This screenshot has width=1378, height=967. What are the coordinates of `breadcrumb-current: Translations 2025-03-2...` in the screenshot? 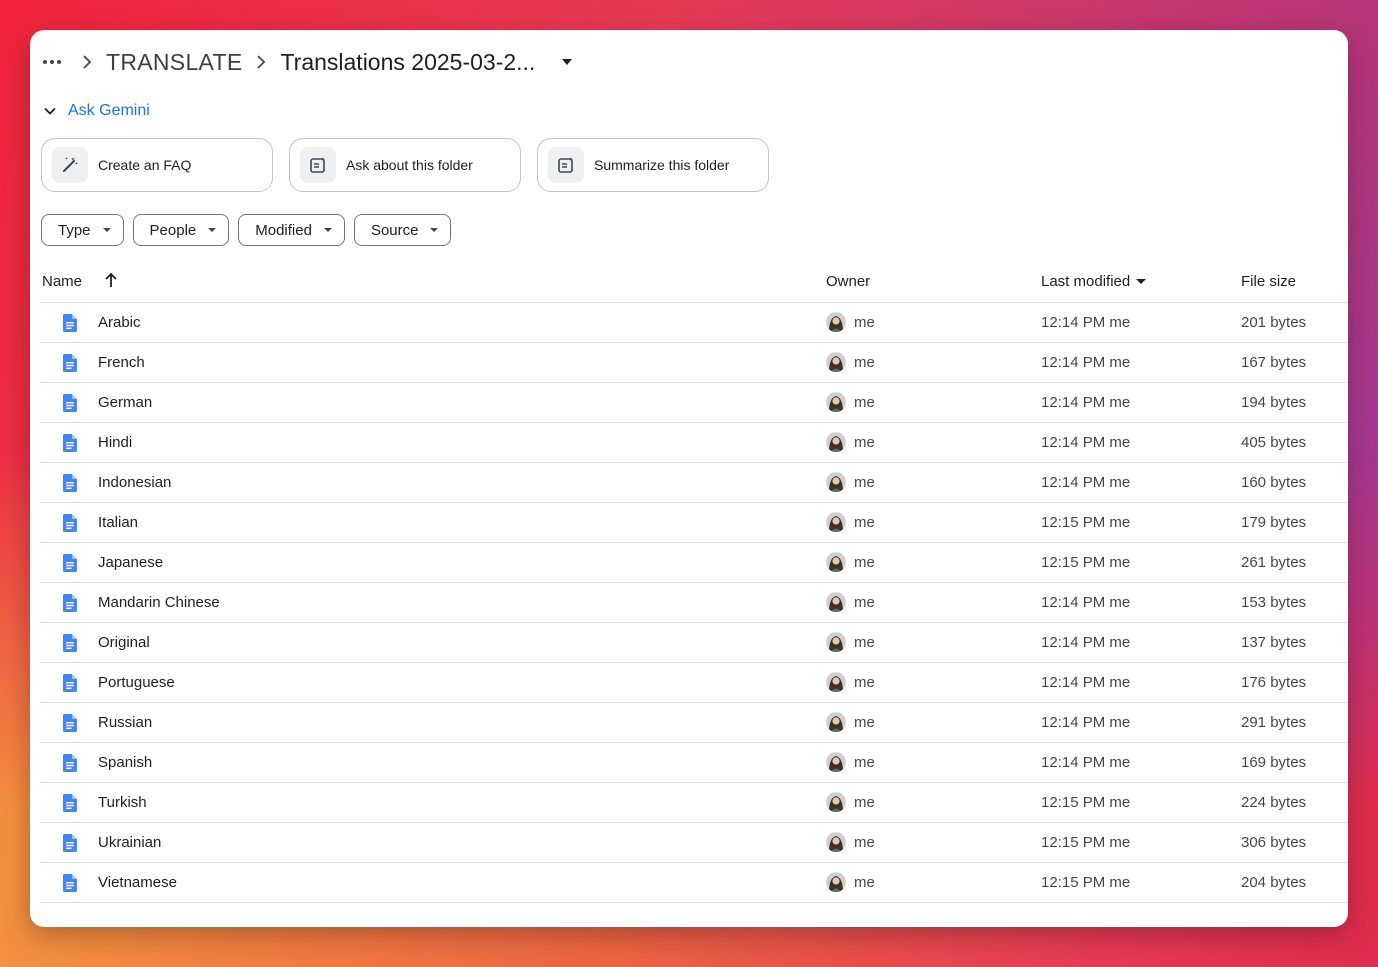 It's located at (407, 62).